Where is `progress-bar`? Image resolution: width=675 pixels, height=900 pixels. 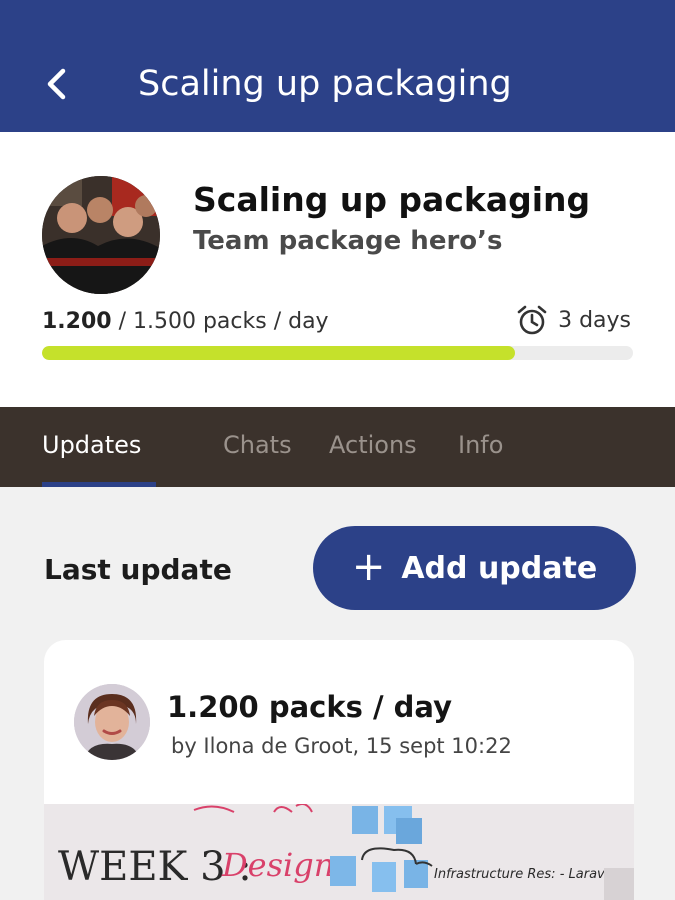 progress-bar is located at coordinates (337, 353).